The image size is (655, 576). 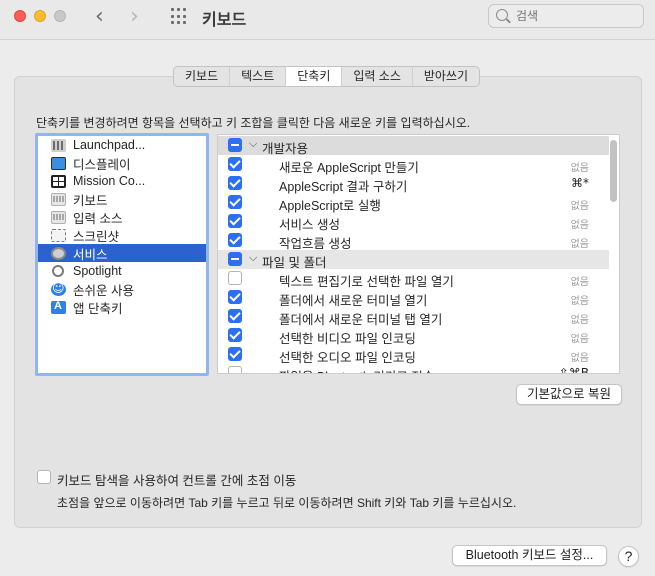 I want to click on shortcut-row: 폴더에서 새로운 터미널 탭 열기 없음, so click(x=413, y=317).